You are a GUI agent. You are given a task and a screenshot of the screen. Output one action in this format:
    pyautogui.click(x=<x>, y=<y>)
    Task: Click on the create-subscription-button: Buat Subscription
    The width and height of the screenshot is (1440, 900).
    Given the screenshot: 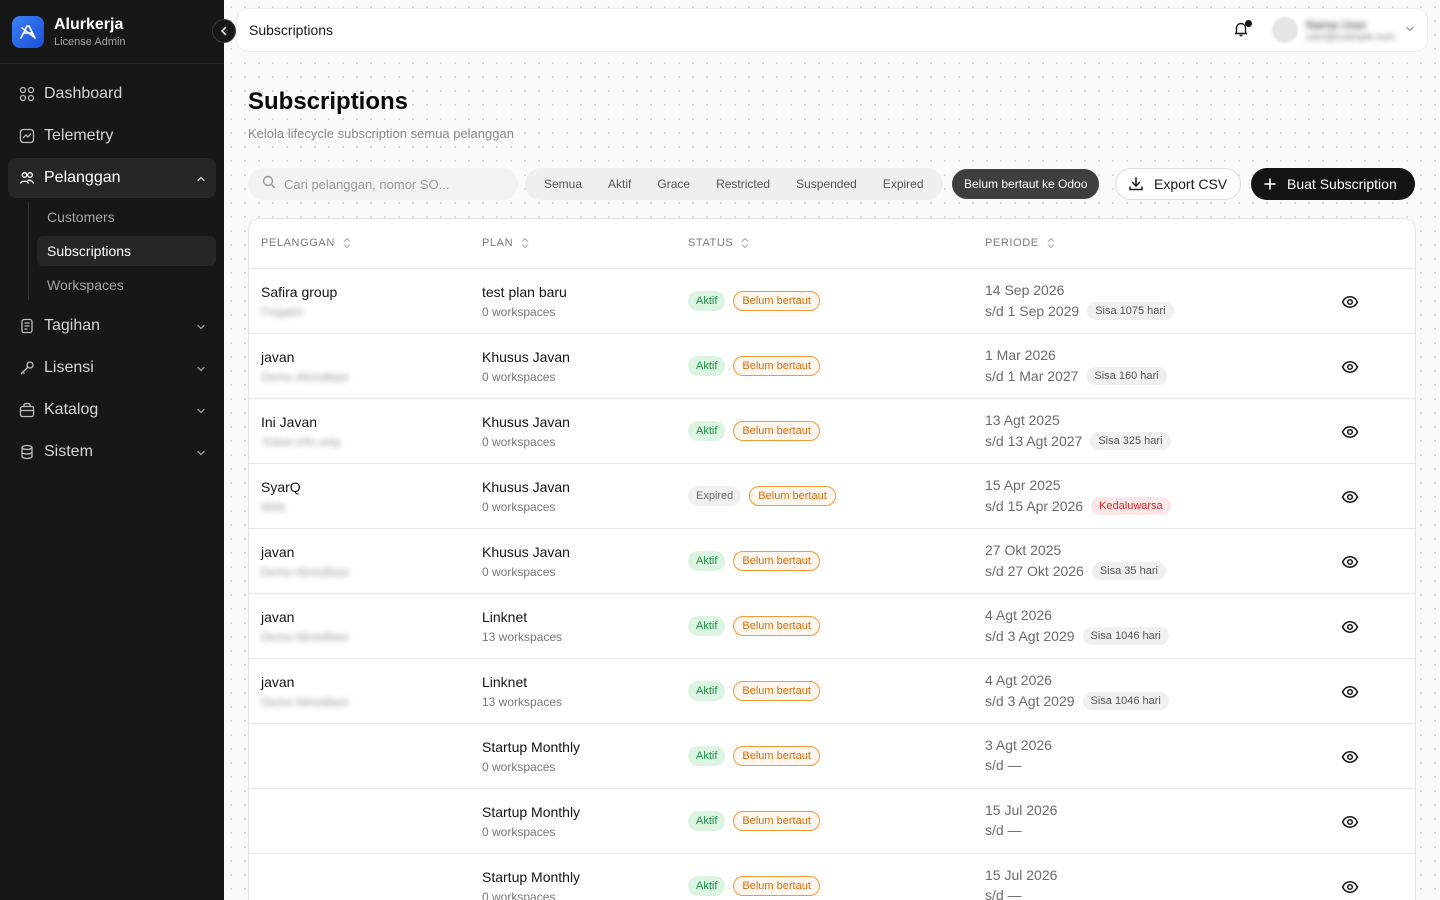 What is the action you would take?
    pyautogui.click(x=1333, y=184)
    